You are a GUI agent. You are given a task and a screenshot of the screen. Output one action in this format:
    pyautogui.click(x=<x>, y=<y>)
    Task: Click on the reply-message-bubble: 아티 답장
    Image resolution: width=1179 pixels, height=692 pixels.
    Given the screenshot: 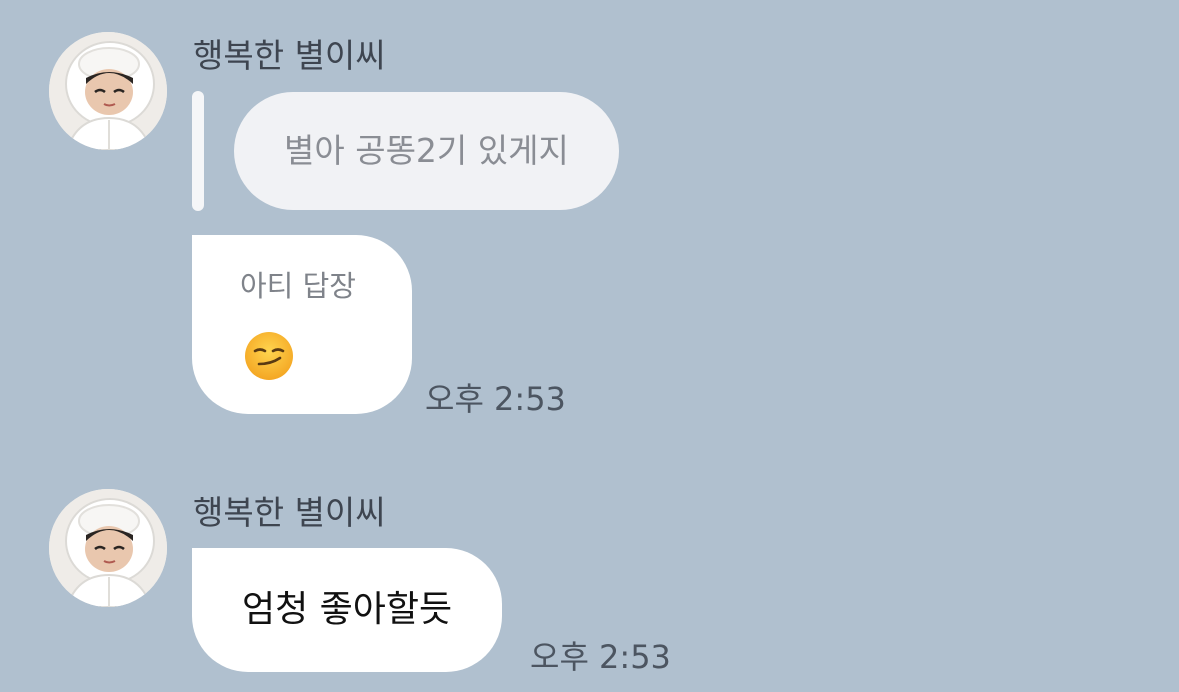 What is the action you would take?
    pyautogui.click(x=302, y=324)
    